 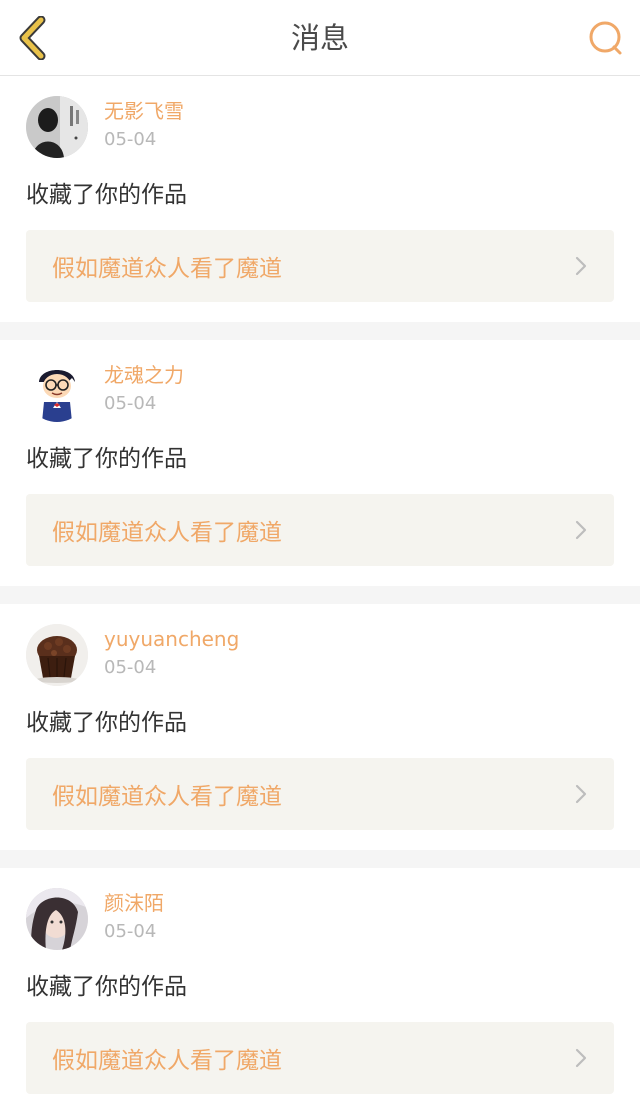 What do you see at coordinates (320, 391) in the screenshot?
I see `user-row: 龙魂之力 05-04` at bounding box center [320, 391].